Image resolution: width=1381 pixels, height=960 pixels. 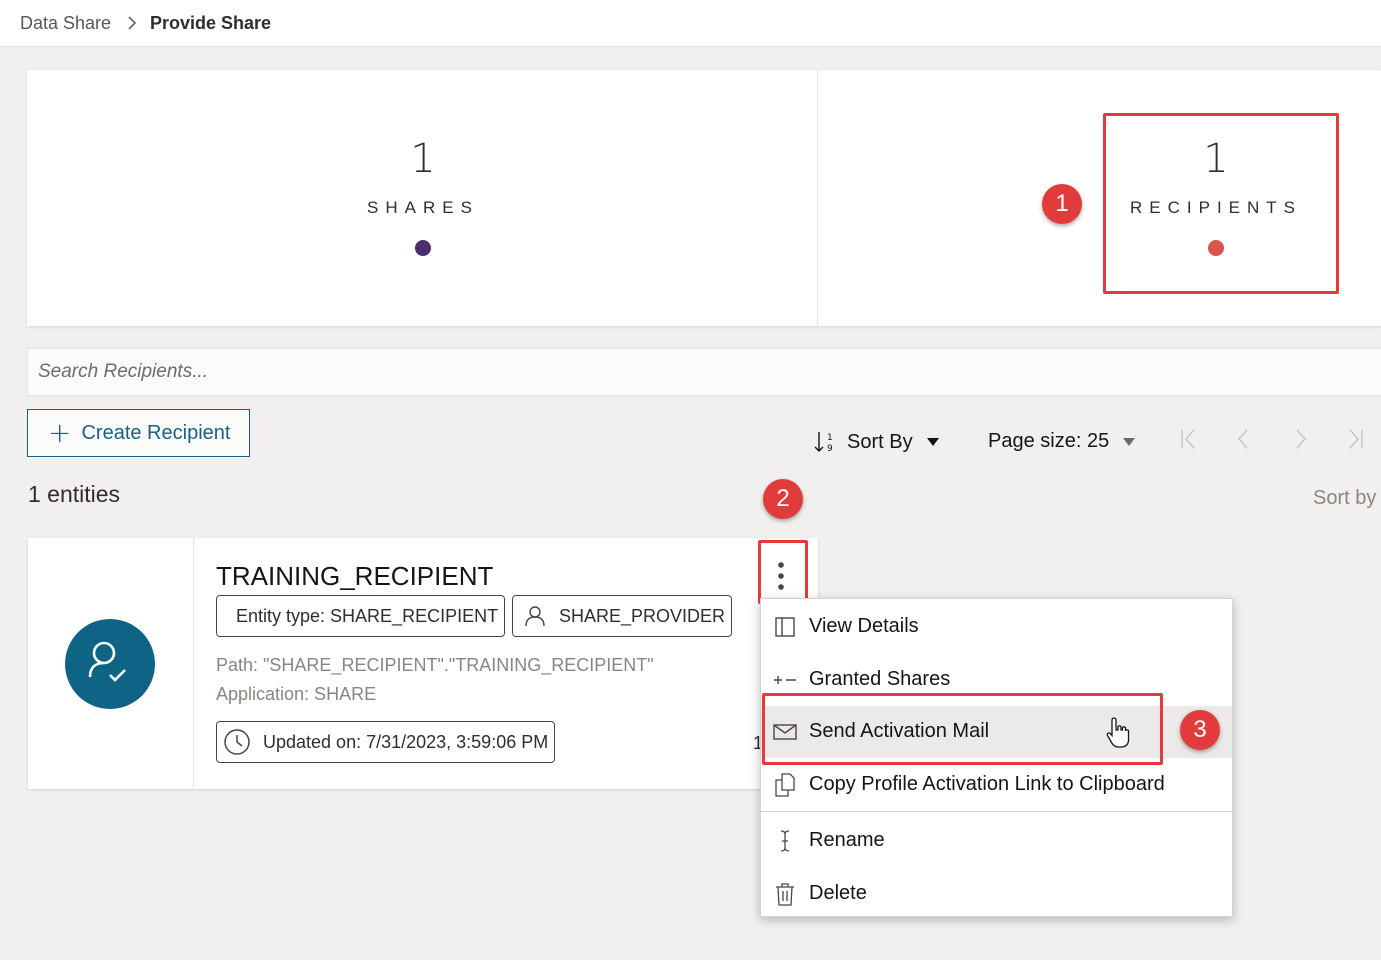 I want to click on breadcrumb-data-share: Data Share, so click(x=65, y=23).